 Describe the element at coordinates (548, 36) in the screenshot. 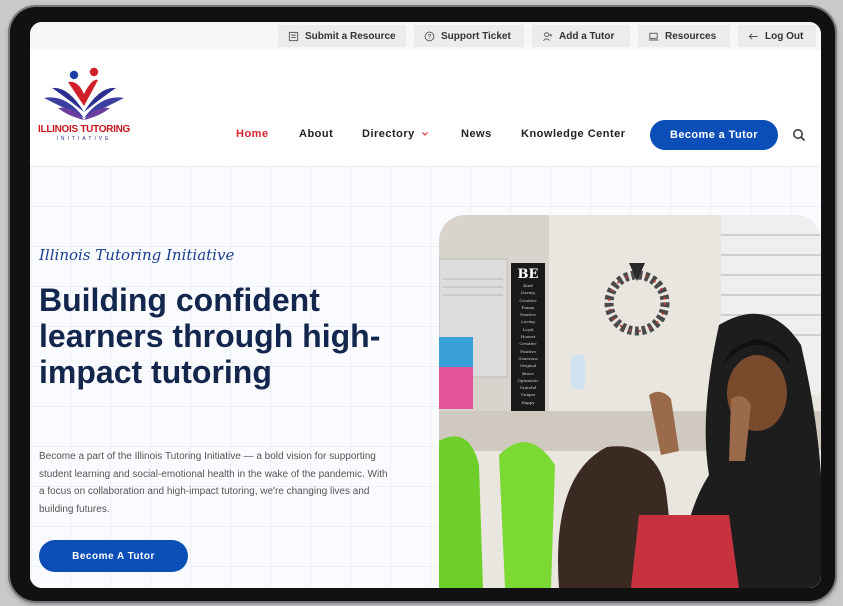

I see `add-user-icon` at that location.